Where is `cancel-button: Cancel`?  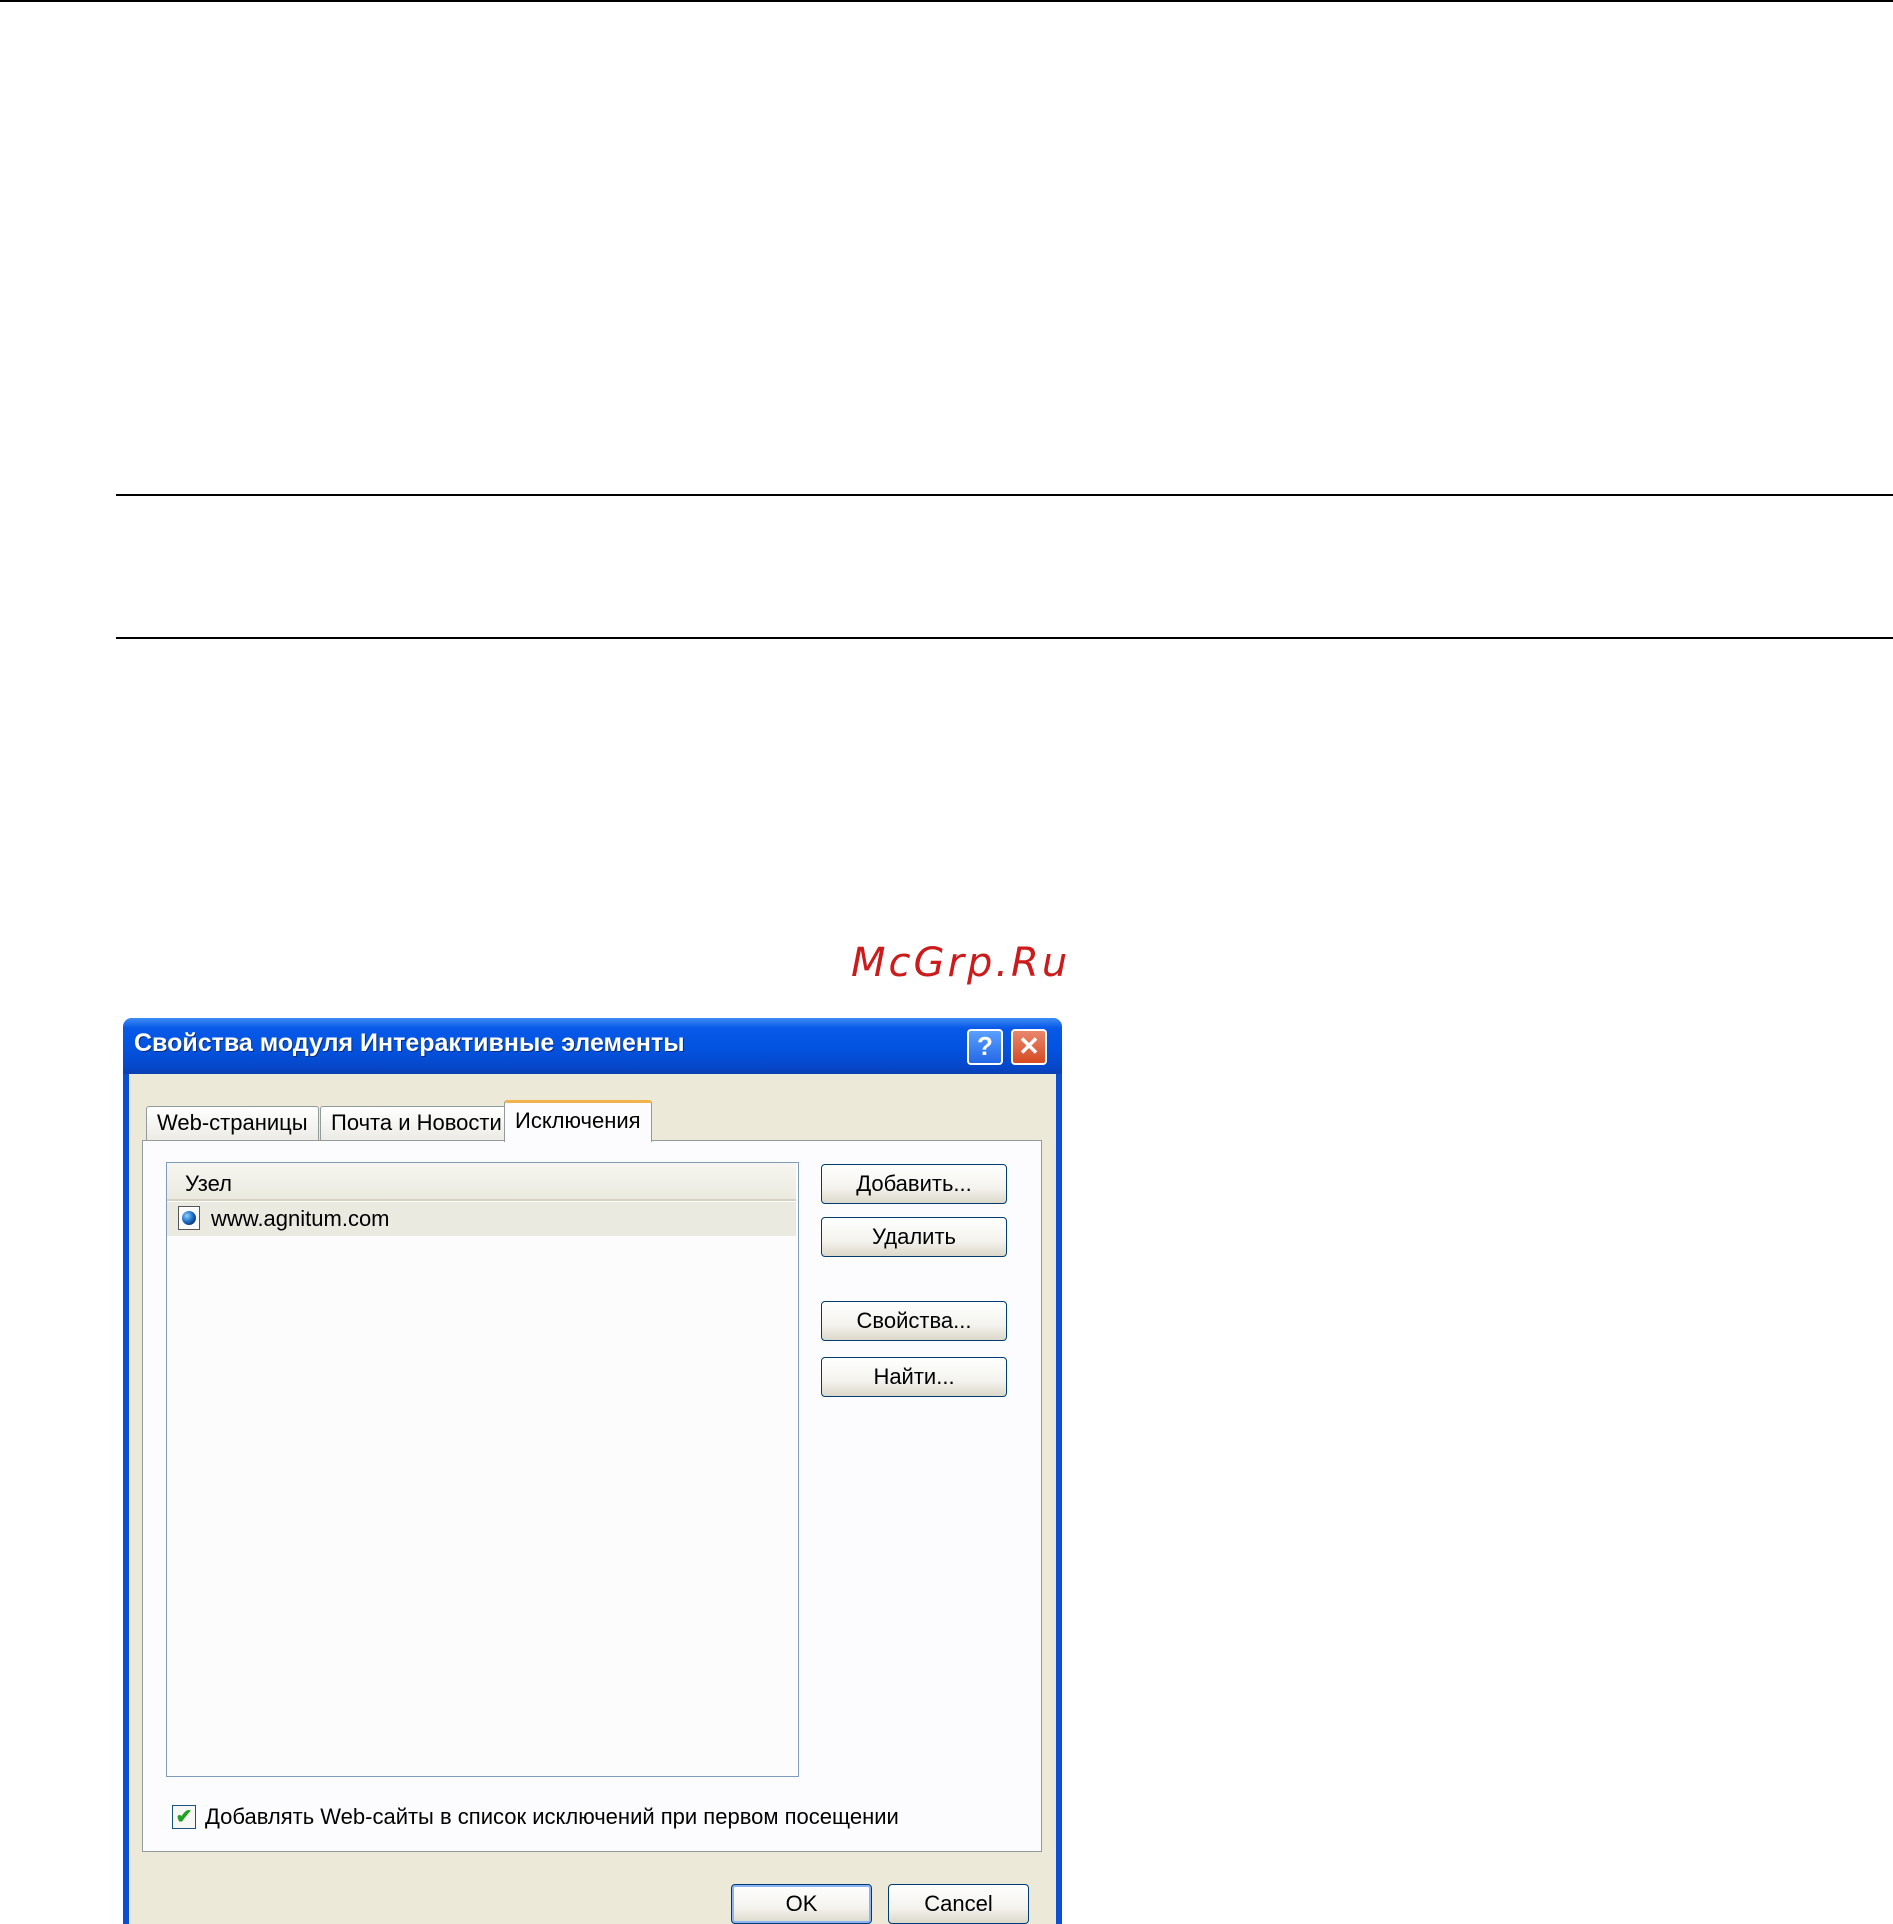
cancel-button: Cancel is located at coordinates (958, 1904).